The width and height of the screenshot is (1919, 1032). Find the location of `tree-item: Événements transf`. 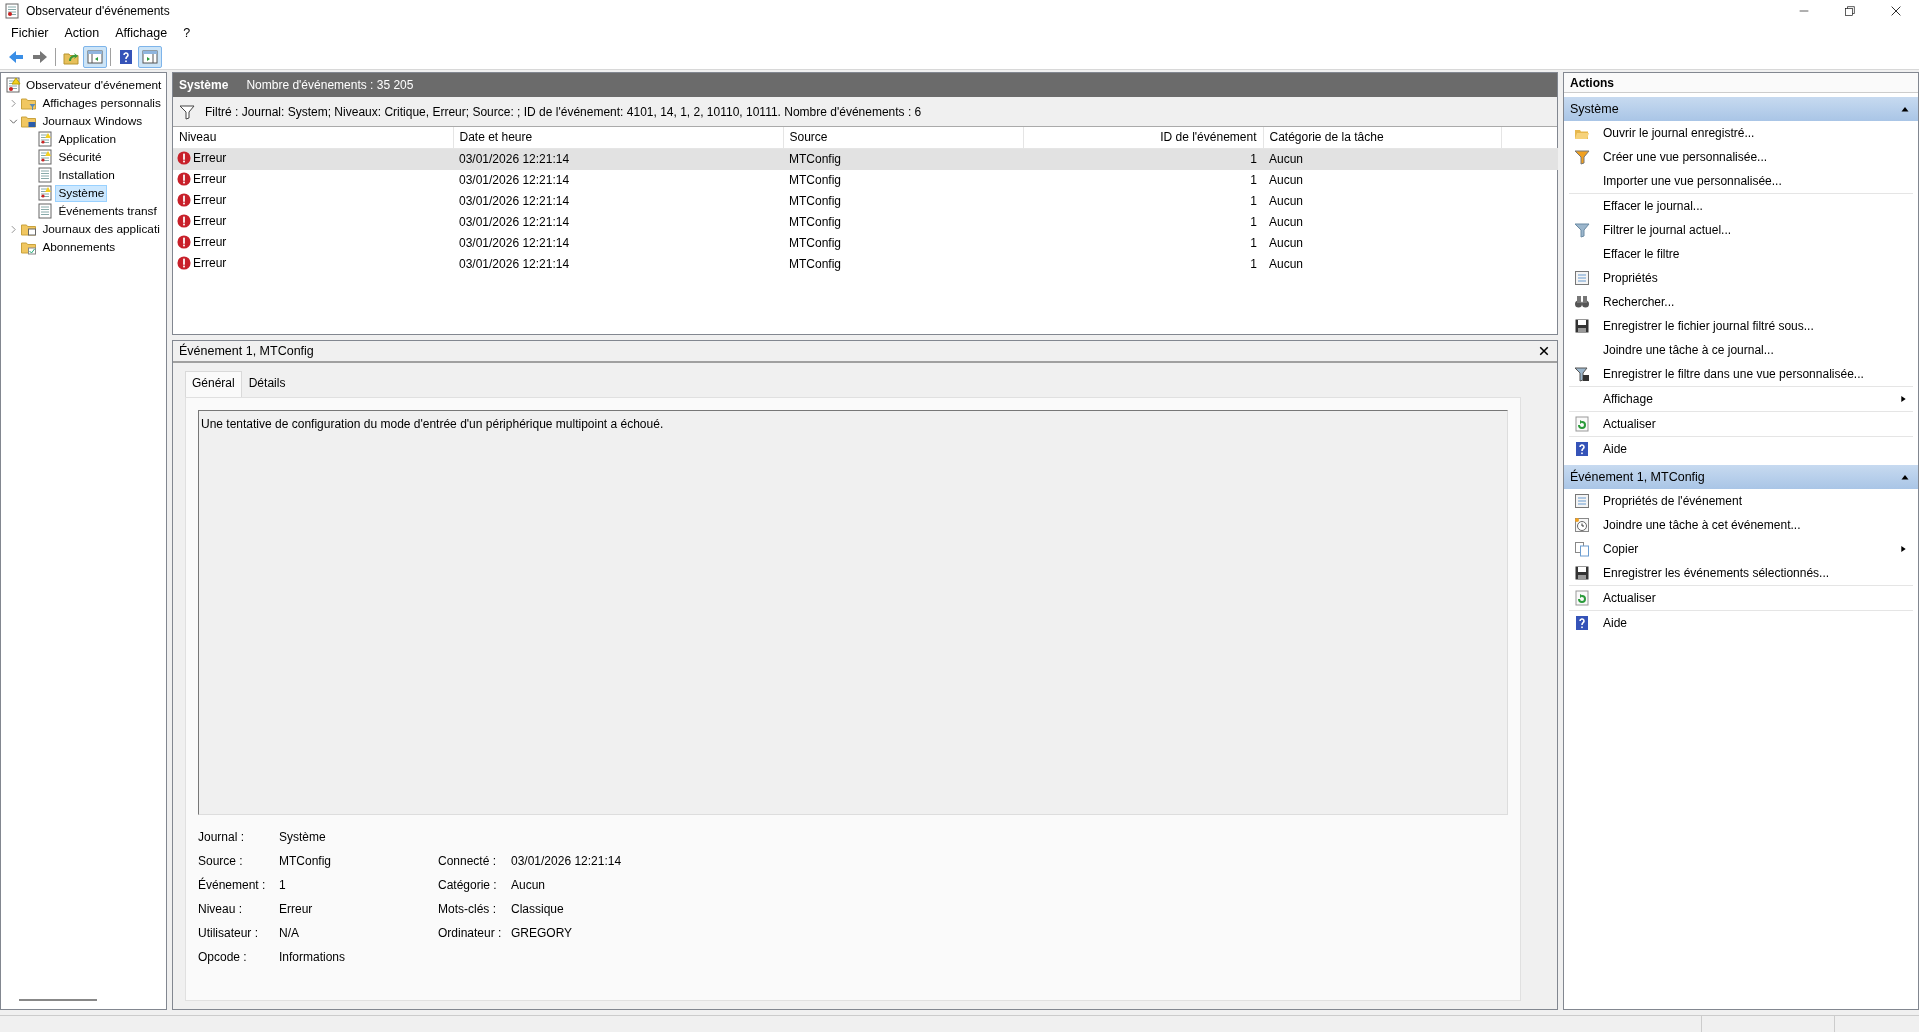

tree-item: Événements transf is located at coordinates (107, 211).